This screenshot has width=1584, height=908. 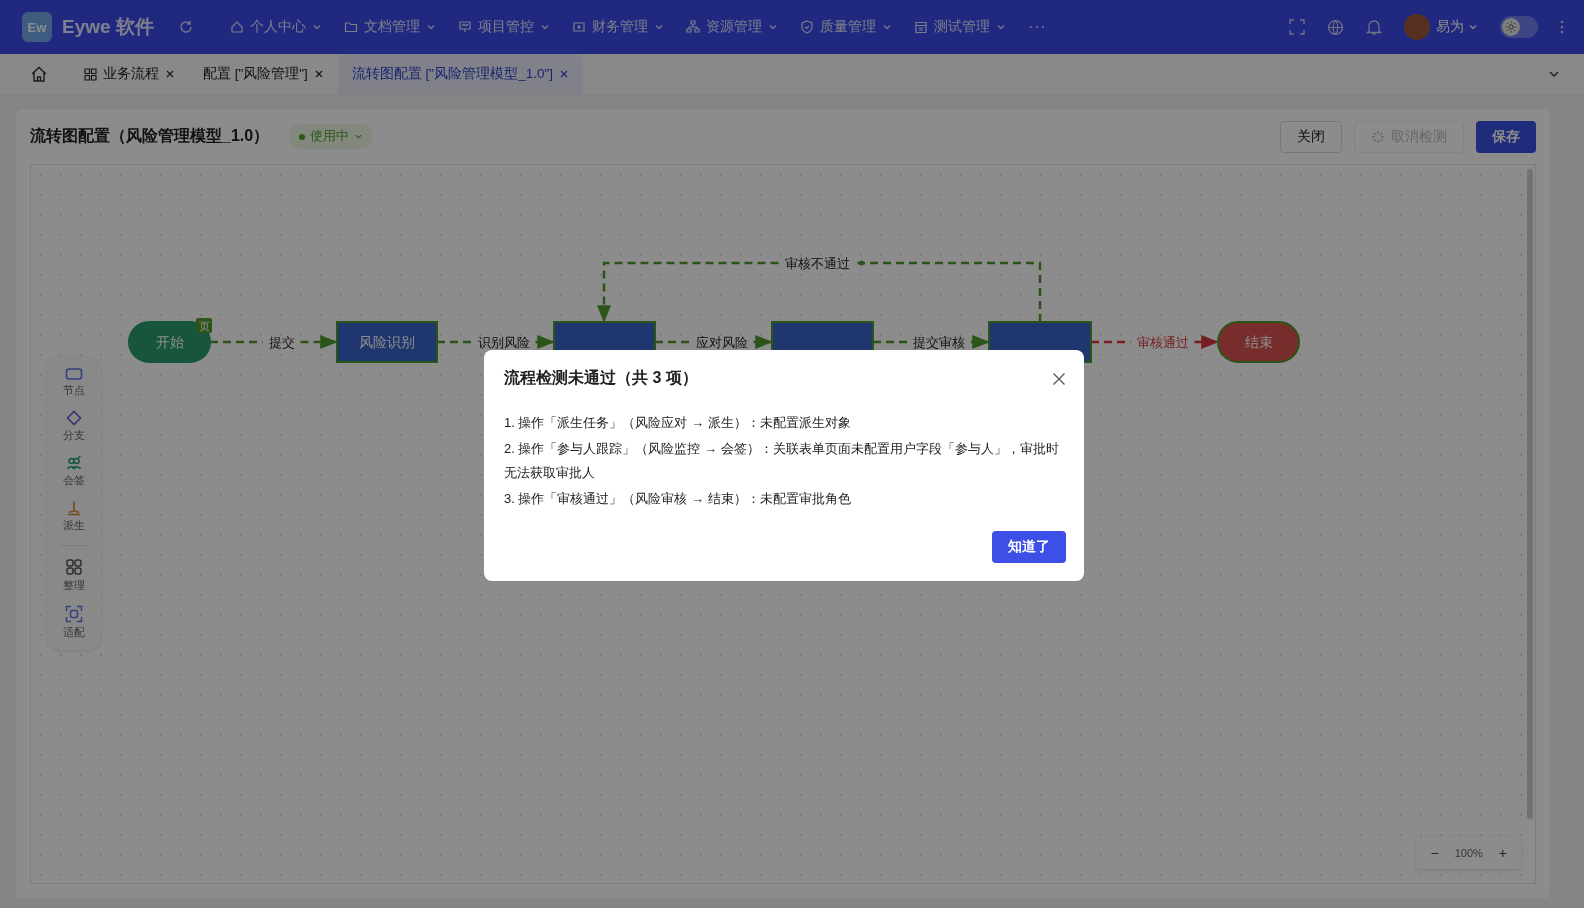 I want to click on nav-menu: 财务管理, so click(x=617, y=27).